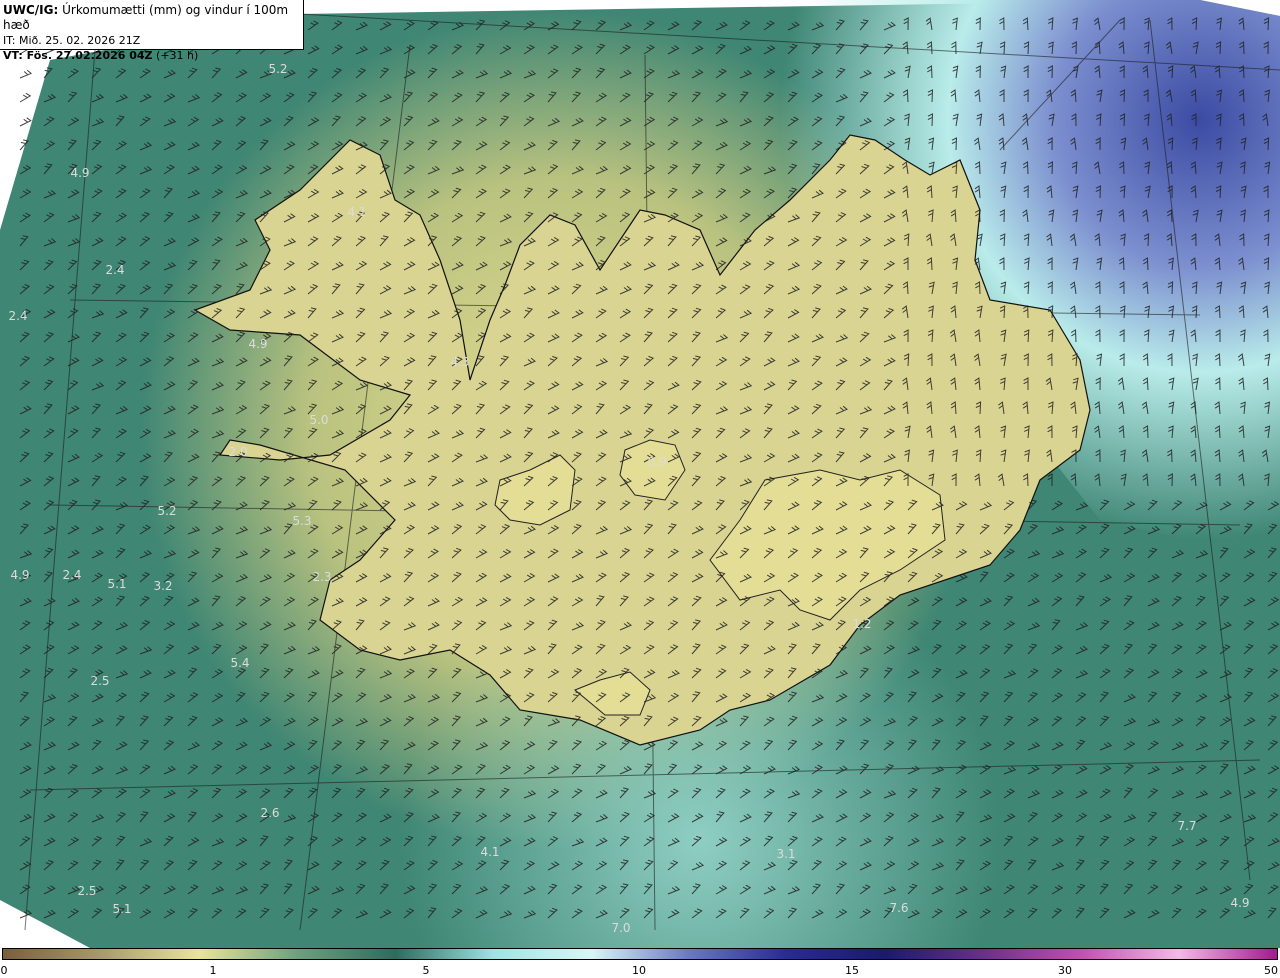 The width and height of the screenshot is (1280, 978). I want to click on colorbar-tick: 10, so click(639, 970).